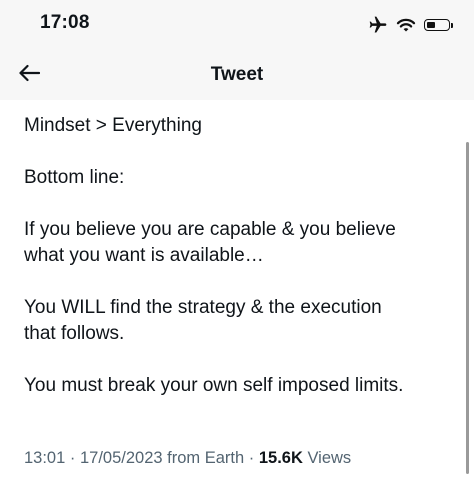 The image size is (474, 478). Describe the element at coordinates (452, 25) in the screenshot. I see `battery-cap` at that location.